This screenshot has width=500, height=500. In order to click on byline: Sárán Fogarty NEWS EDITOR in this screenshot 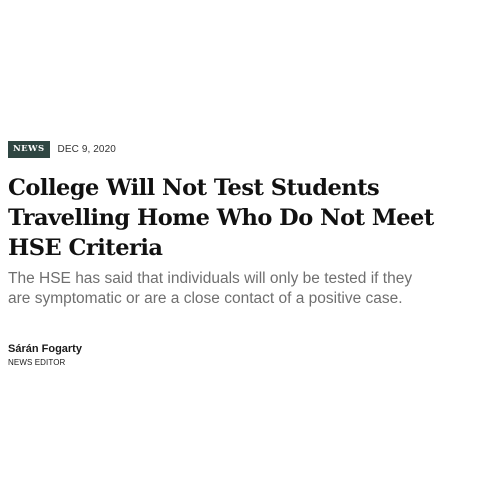, I will do `click(248, 355)`.